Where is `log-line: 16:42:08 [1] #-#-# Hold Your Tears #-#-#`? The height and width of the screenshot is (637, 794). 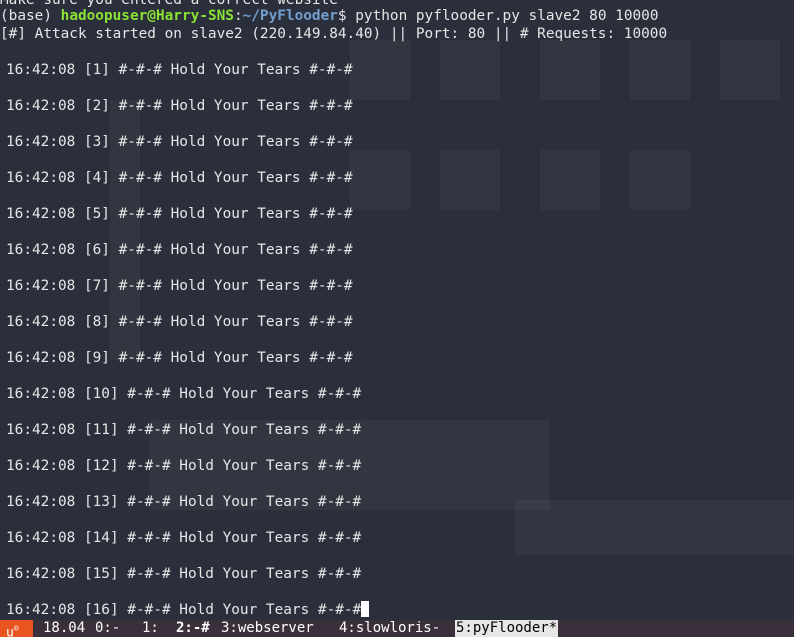
log-line: 16:42:08 [1] #-#-# Hold Your Tears #-#-# is located at coordinates (179, 70).